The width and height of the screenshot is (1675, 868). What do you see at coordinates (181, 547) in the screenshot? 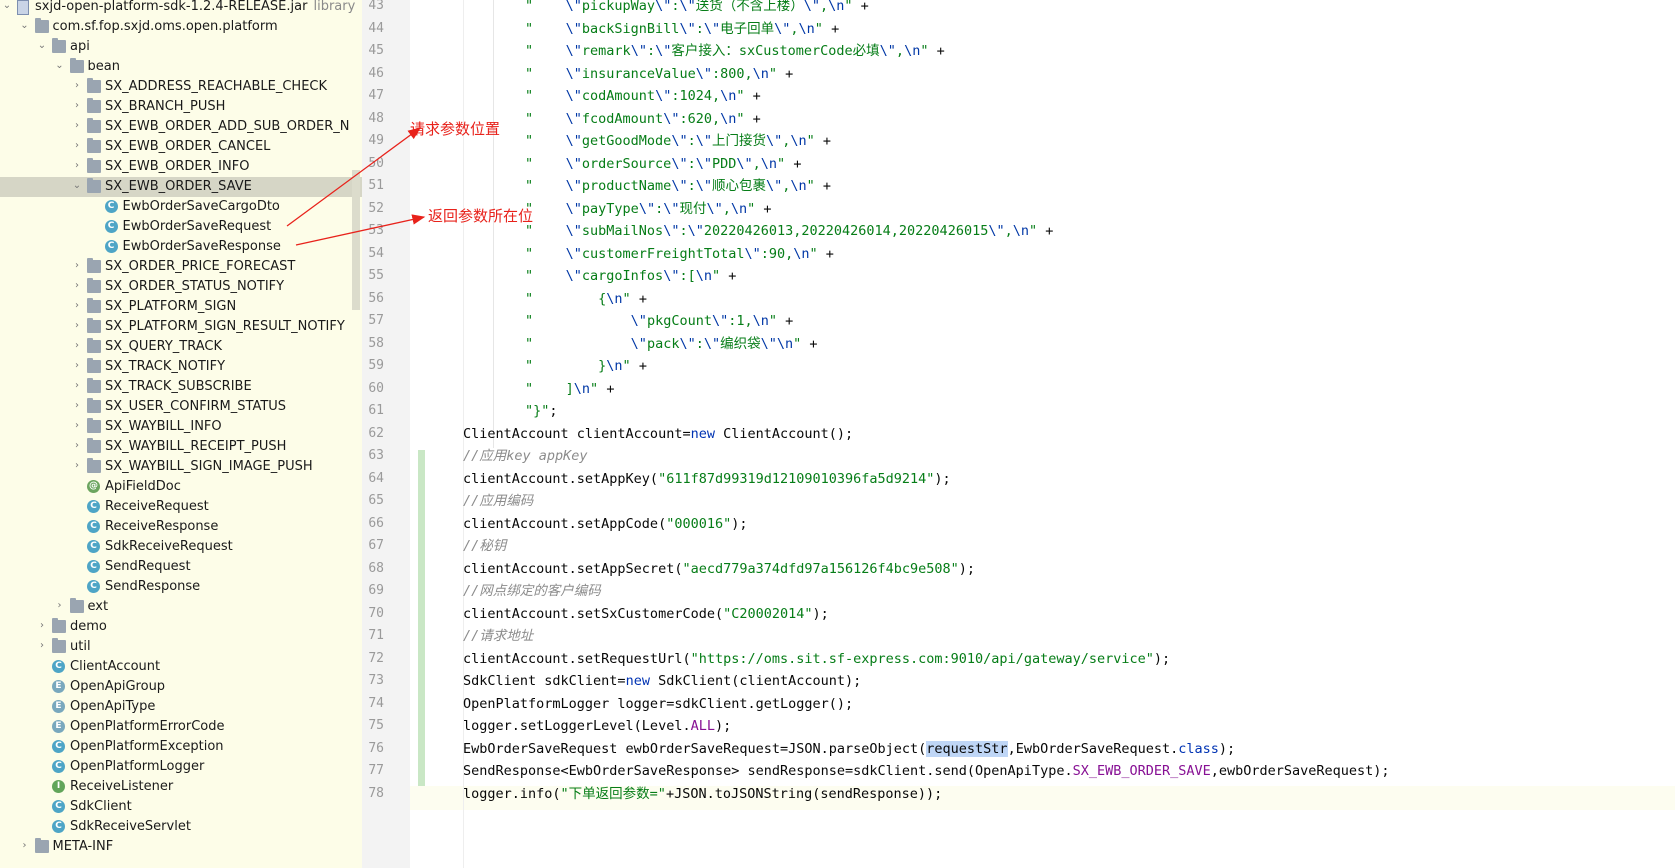
I see `tree-row: C SdkReceiveRequest` at bounding box center [181, 547].